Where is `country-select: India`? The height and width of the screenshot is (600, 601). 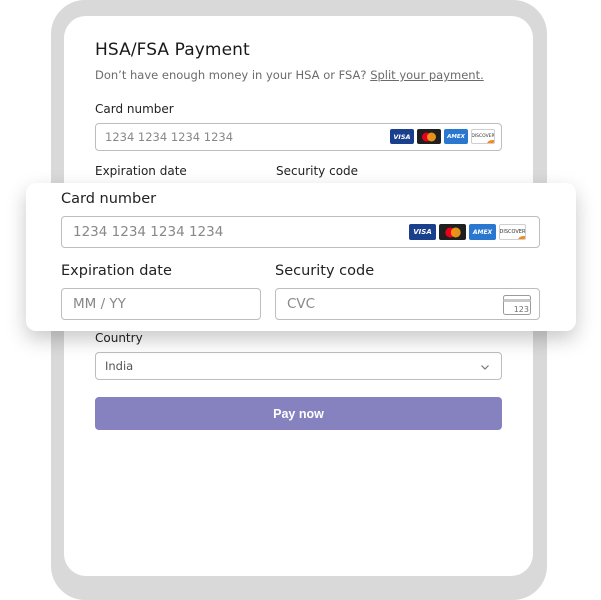 country-select: India is located at coordinates (298, 366).